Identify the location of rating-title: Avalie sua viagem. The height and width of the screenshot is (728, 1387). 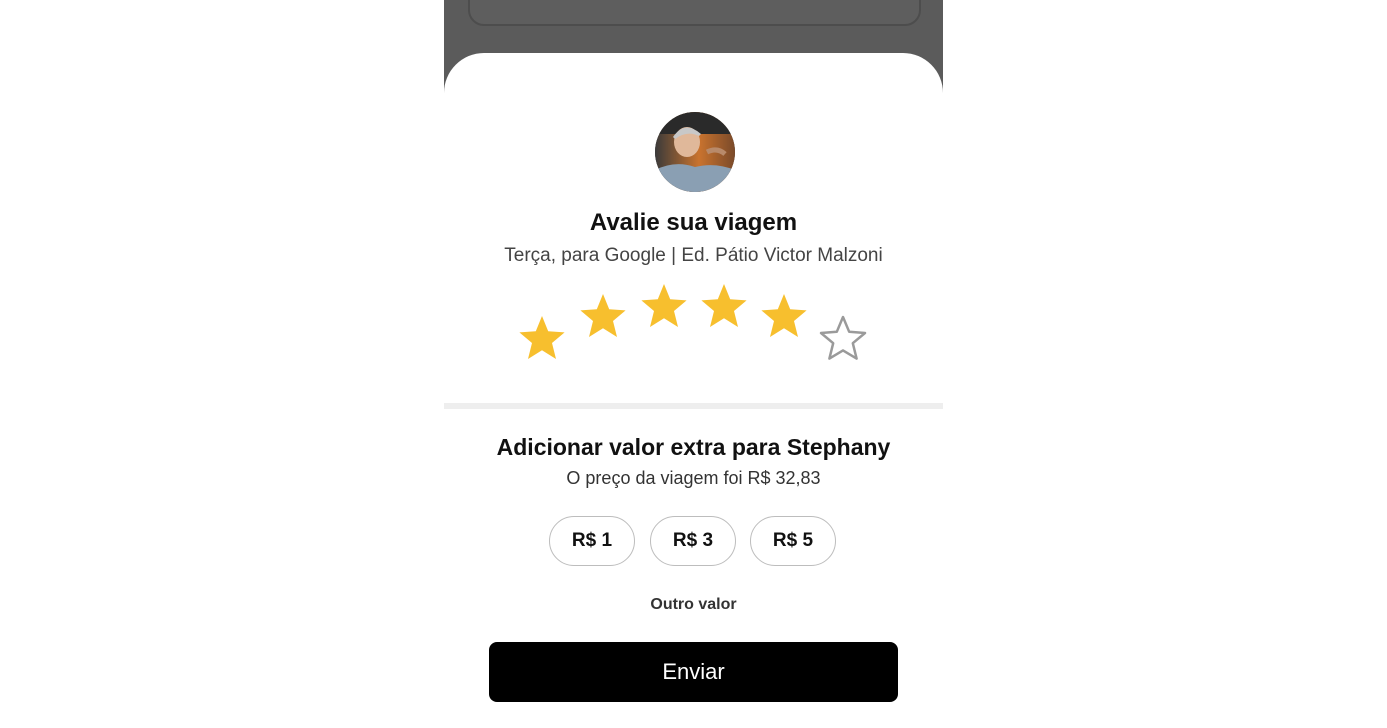
(693, 222).